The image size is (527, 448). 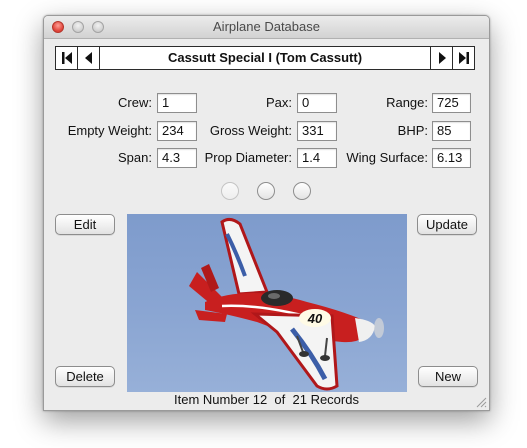 I want to click on wing-surface-field: 6.13, so click(x=451, y=158).